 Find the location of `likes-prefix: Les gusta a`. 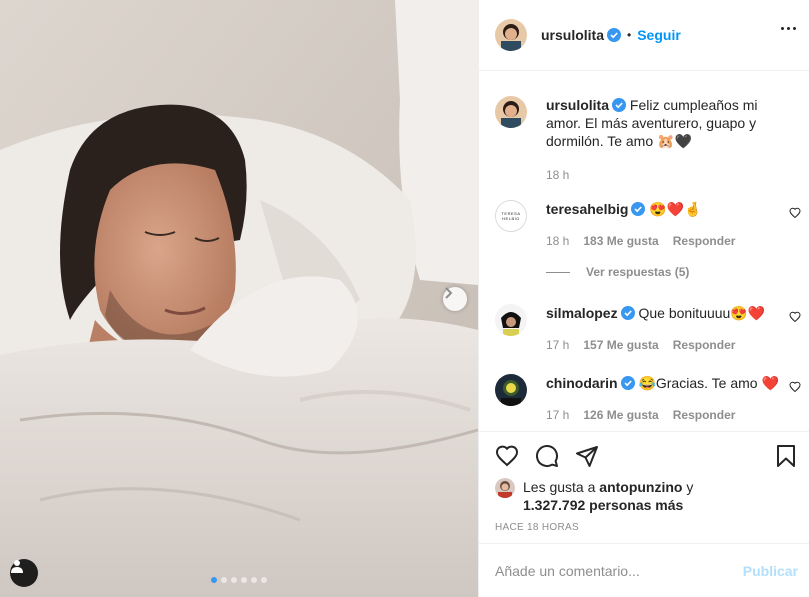

likes-prefix: Les gusta a is located at coordinates (561, 487).